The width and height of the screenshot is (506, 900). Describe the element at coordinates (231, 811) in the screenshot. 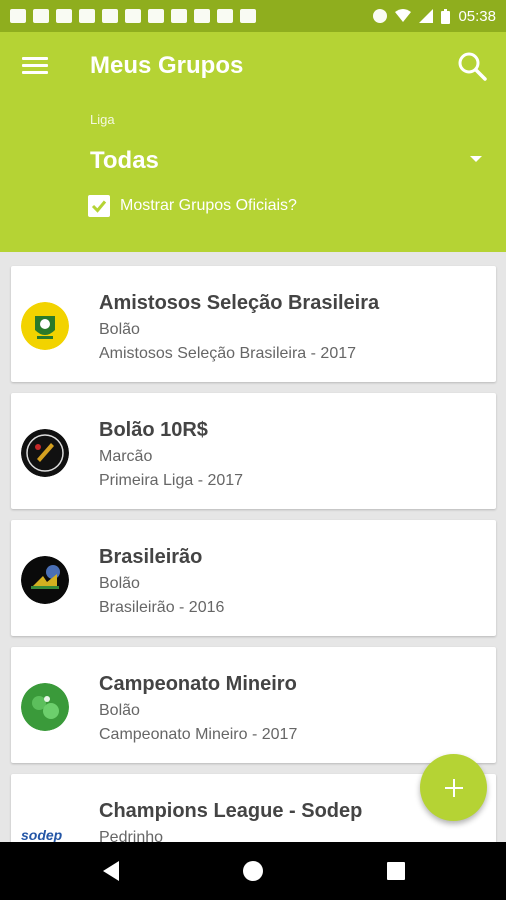

I see `group-name: Champions League - Sodep` at that location.